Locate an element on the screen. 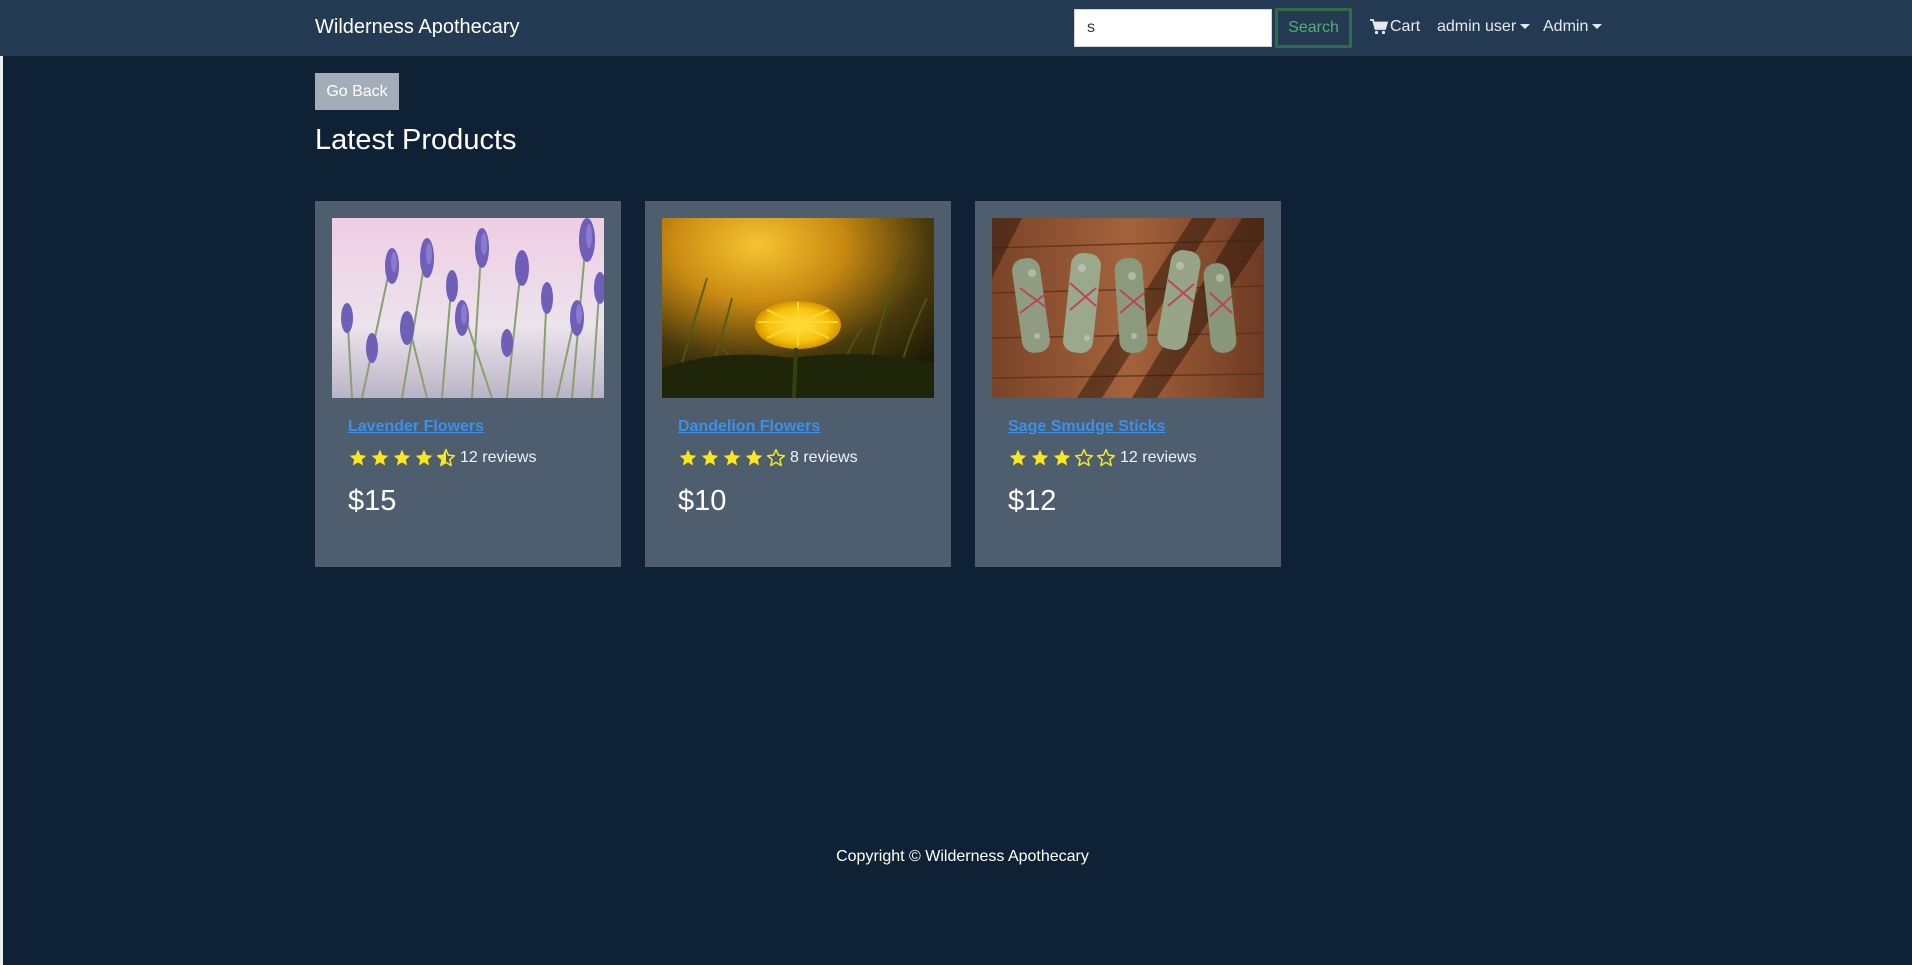 The width and height of the screenshot is (1912, 965). admin-menu-label: Admin is located at coordinates (1566, 26).